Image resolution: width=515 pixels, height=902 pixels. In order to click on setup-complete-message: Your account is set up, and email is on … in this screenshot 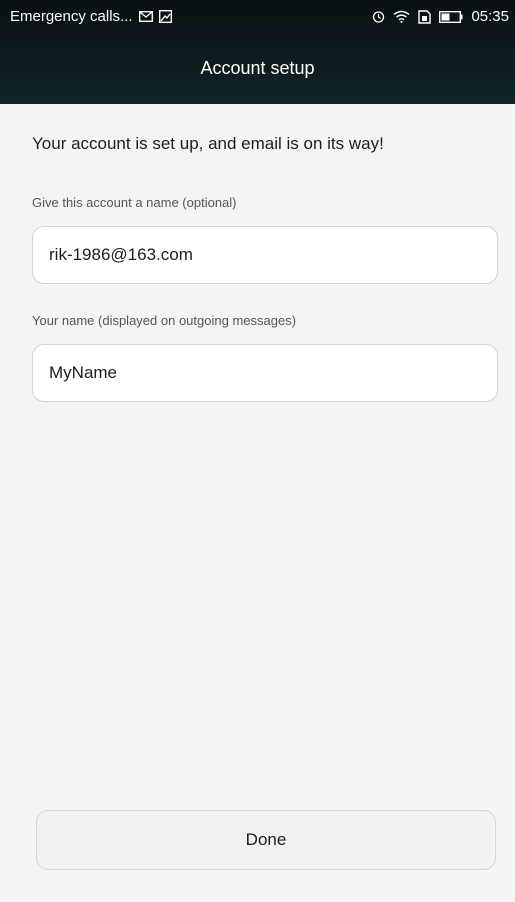, I will do `click(208, 143)`.